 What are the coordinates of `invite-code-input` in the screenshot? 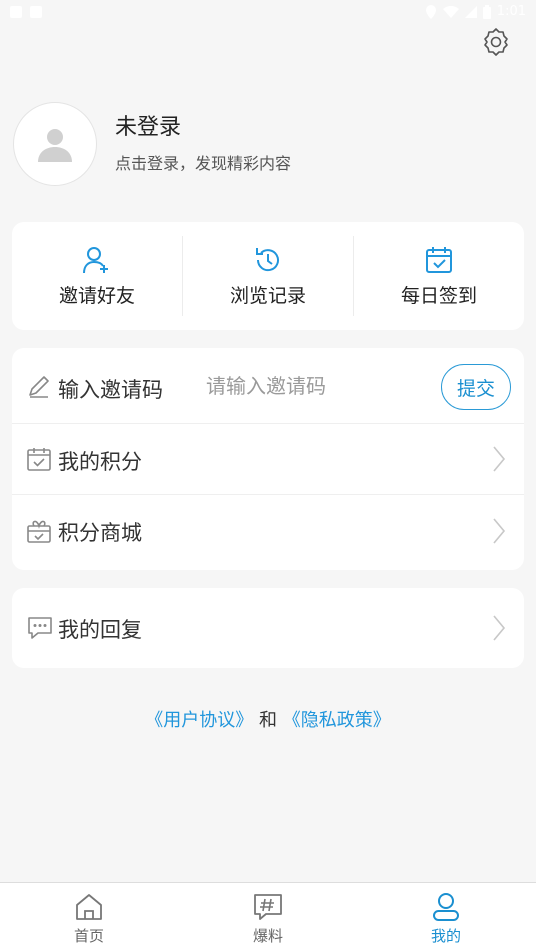 It's located at (316, 386).